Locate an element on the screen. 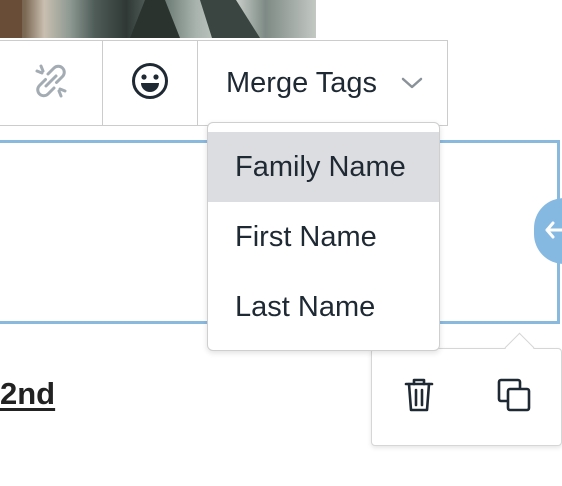 The image size is (562, 486). emoji-button is located at coordinates (150, 83).